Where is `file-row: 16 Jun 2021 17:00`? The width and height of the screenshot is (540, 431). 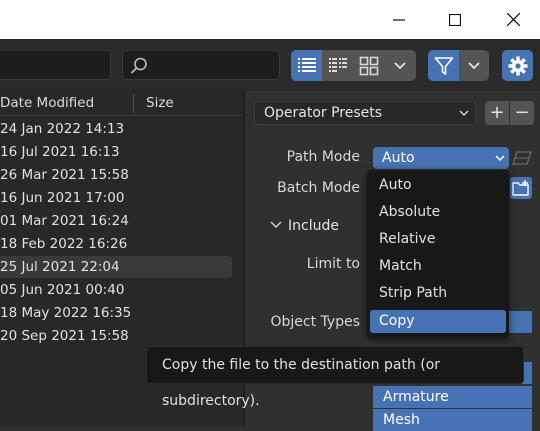 file-row: 16 Jun 2021 17:00 is located at coordinates (116, 198).